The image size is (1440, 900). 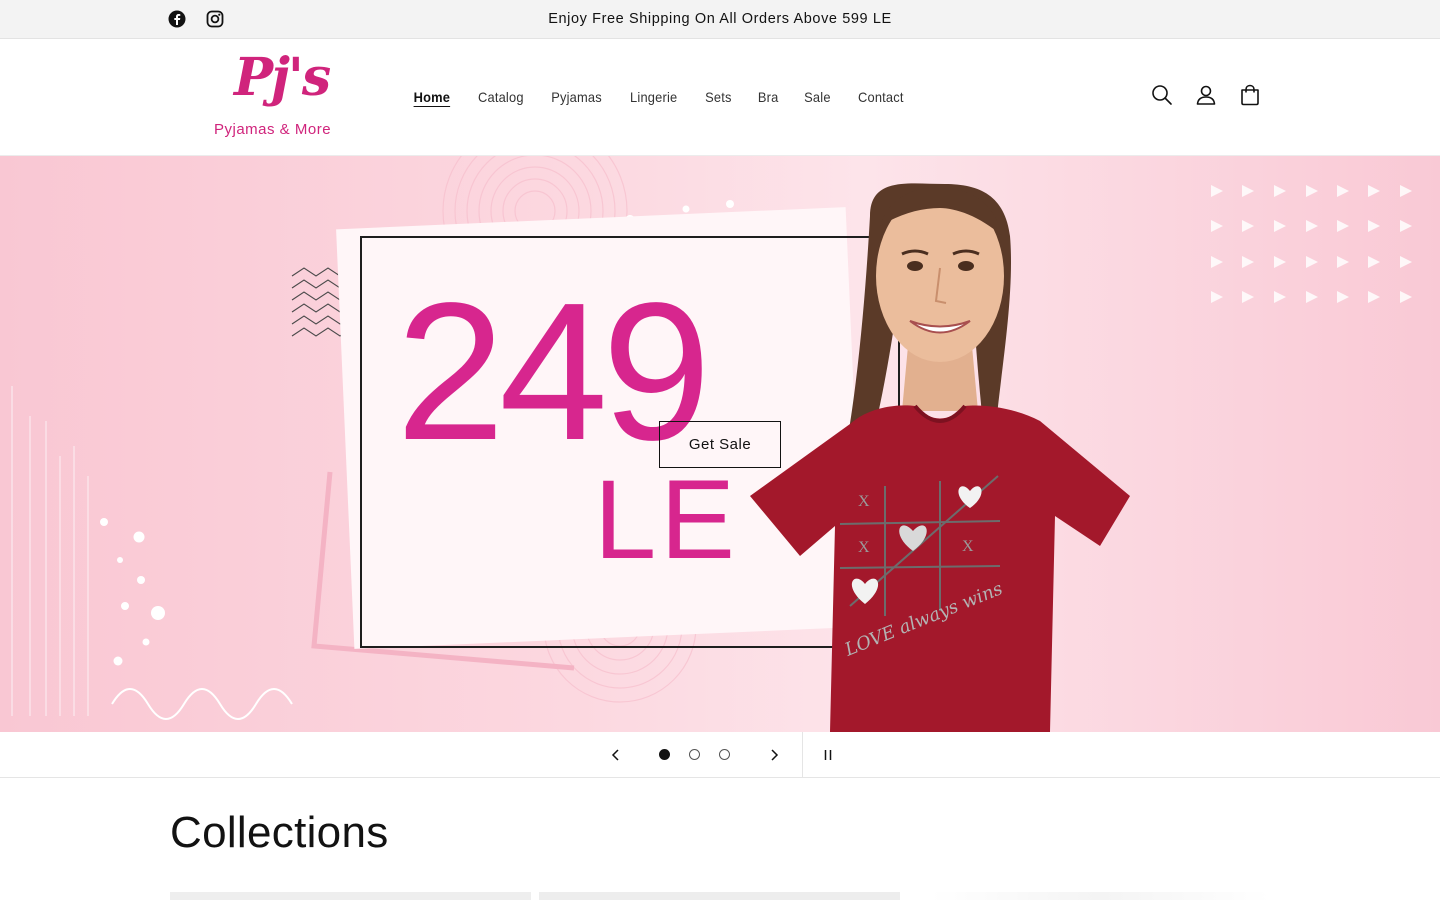 I want to click on get-sale-button: Get Sale, so click(x=720, y=444).